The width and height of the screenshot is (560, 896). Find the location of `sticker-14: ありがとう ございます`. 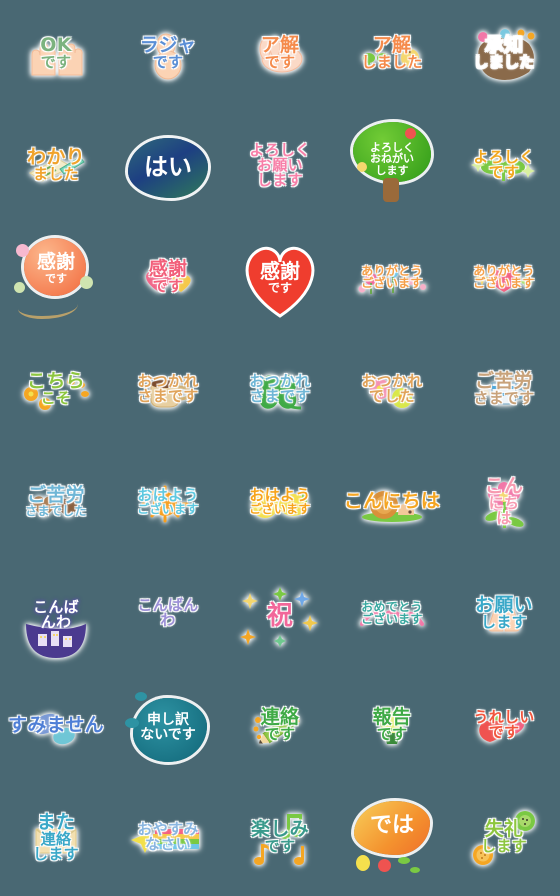

sticker-14: ありがとう ございます is located at coordinates (392, 280).